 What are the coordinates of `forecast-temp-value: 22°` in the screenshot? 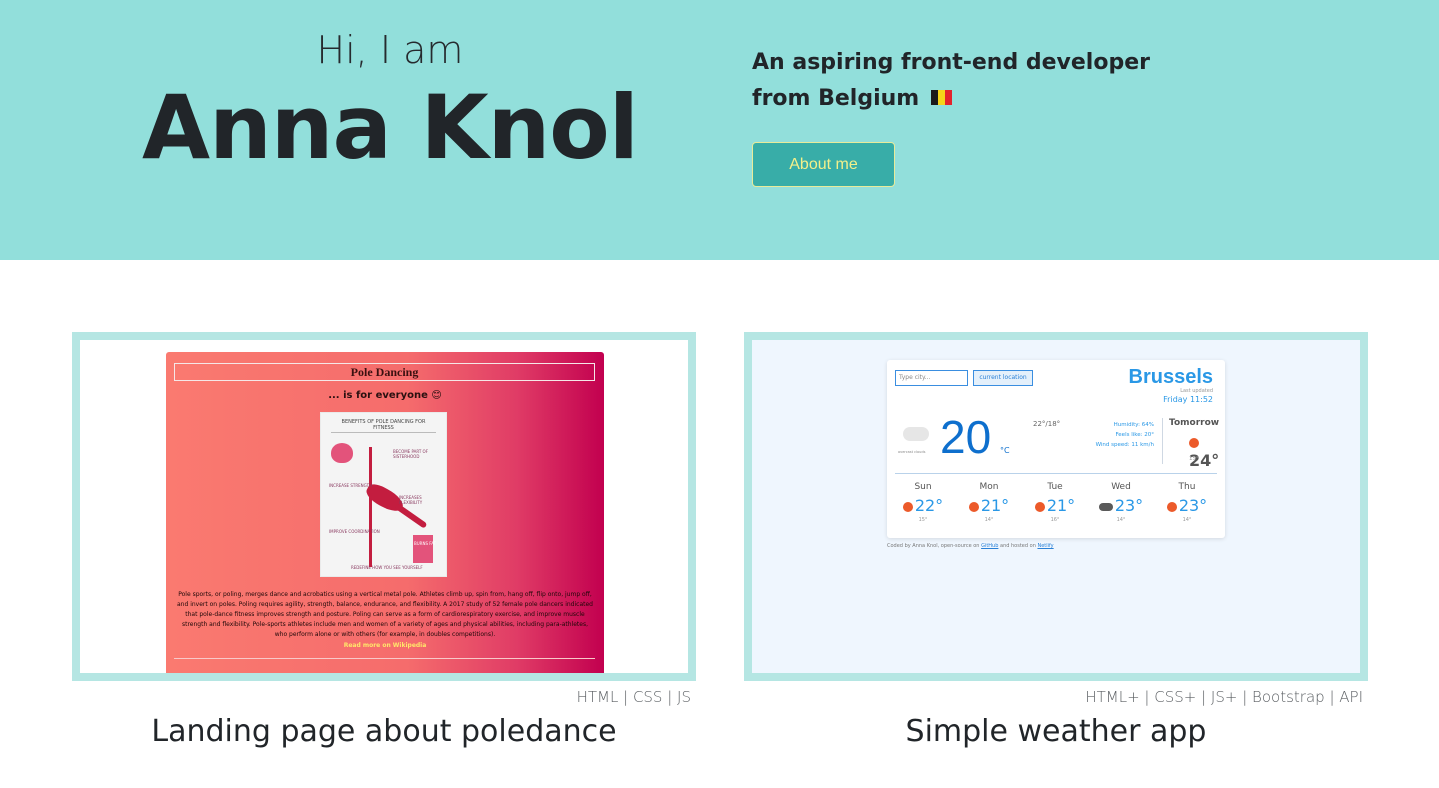 It's located at (929, 505).